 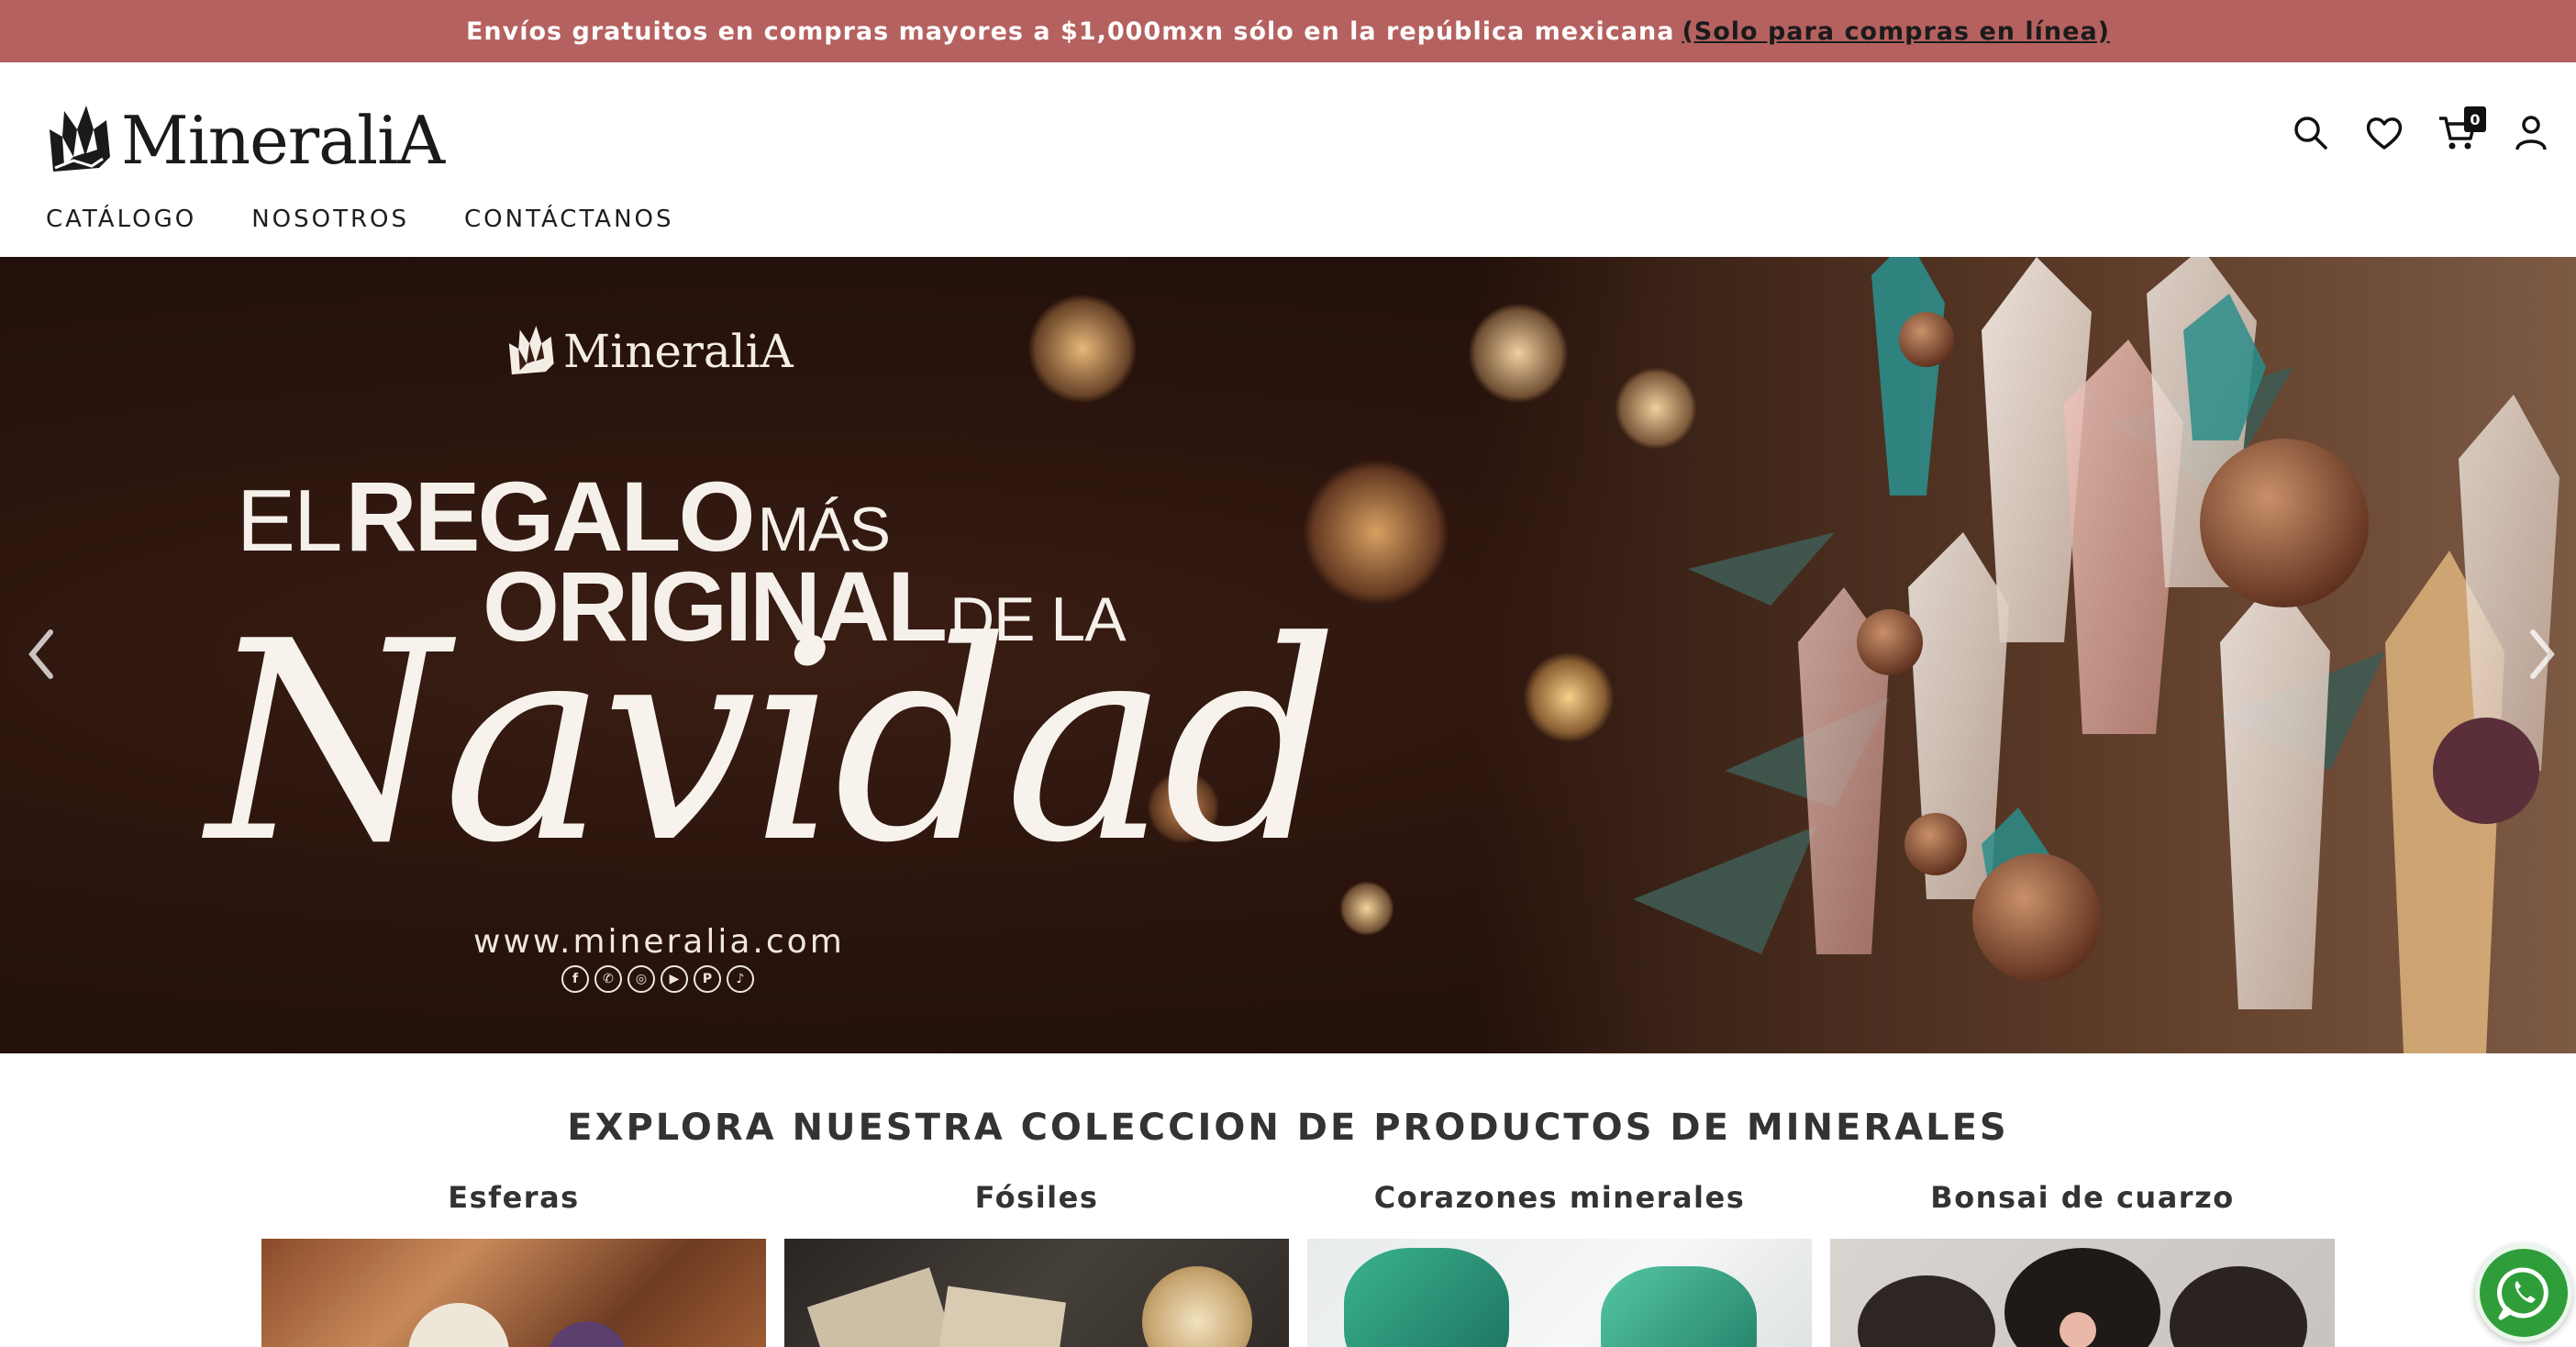 What do you see at coordinates (121, 220) in the screenshot?
I see `nav-catalogo: CATÁLOGO` at bounding box center [121, 220].